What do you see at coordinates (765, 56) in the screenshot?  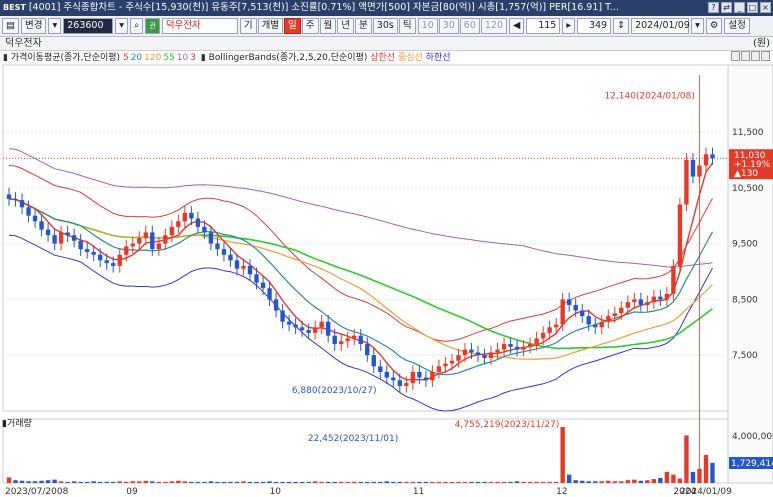 I see `chart-tool-4-icon` at bounding box center [765, 56].